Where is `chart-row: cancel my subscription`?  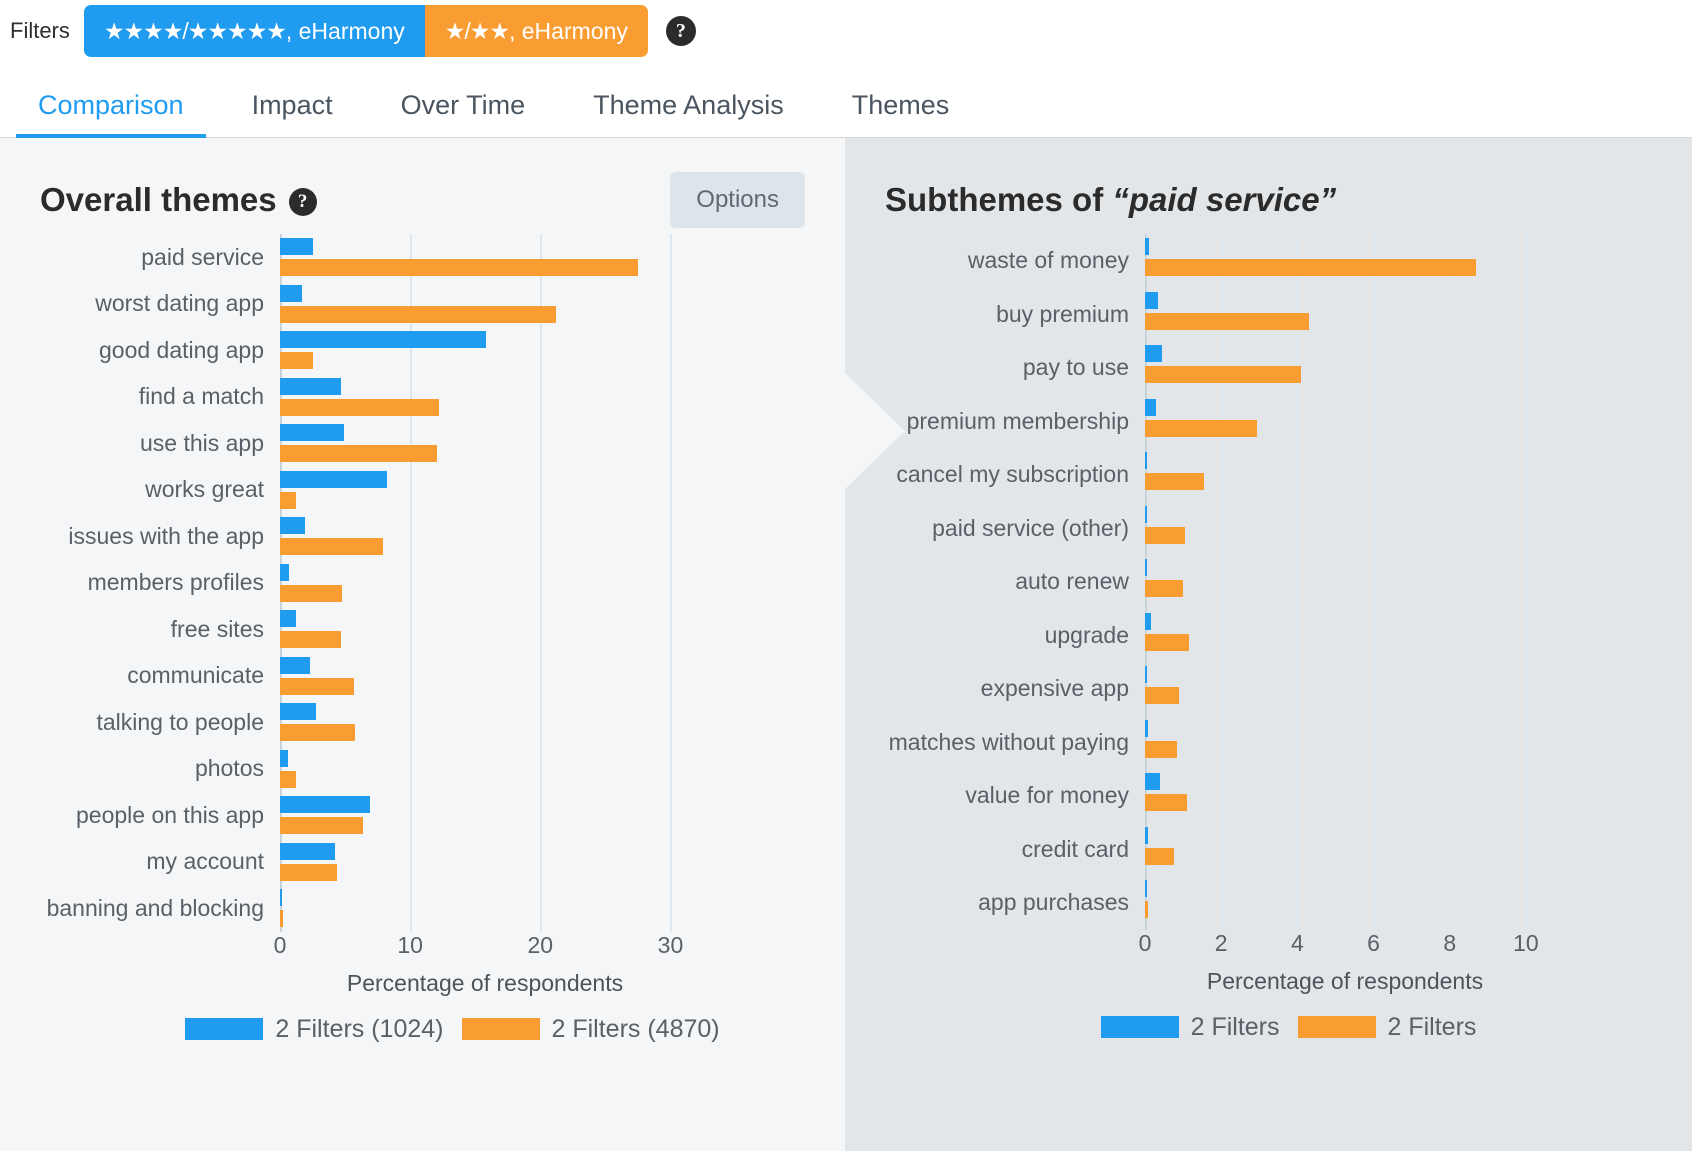 chart-row: cancel my subscription is located at coordinates (1268, 475).